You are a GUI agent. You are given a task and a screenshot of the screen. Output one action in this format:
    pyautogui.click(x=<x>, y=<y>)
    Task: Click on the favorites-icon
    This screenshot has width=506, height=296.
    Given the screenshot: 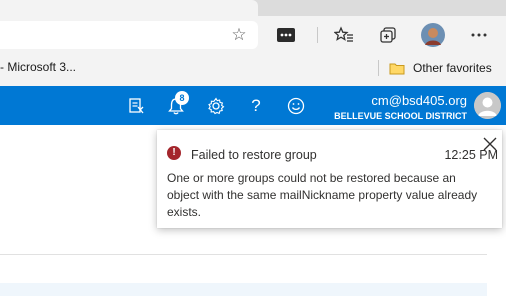 What is the action you would take?
    pyautogui.click(x=344, y=35)
    